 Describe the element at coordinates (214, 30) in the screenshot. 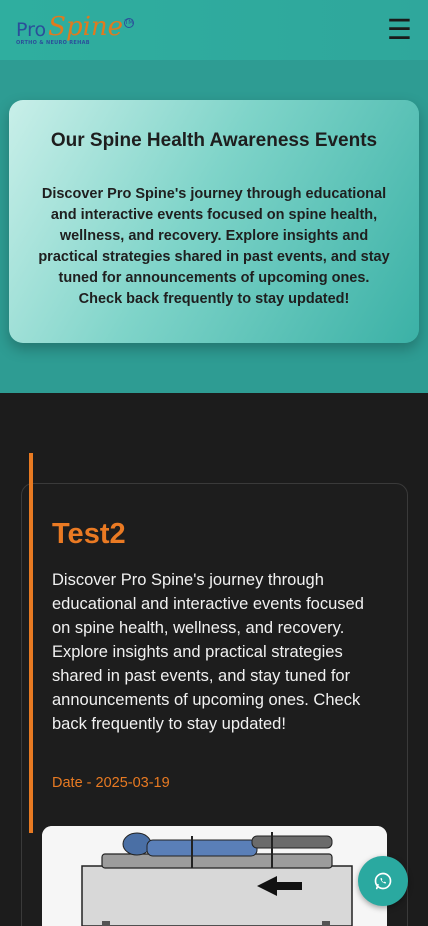

I see `site-header: Pro Spine TM ORTHO & NEURO REHAB ☰` at that location.